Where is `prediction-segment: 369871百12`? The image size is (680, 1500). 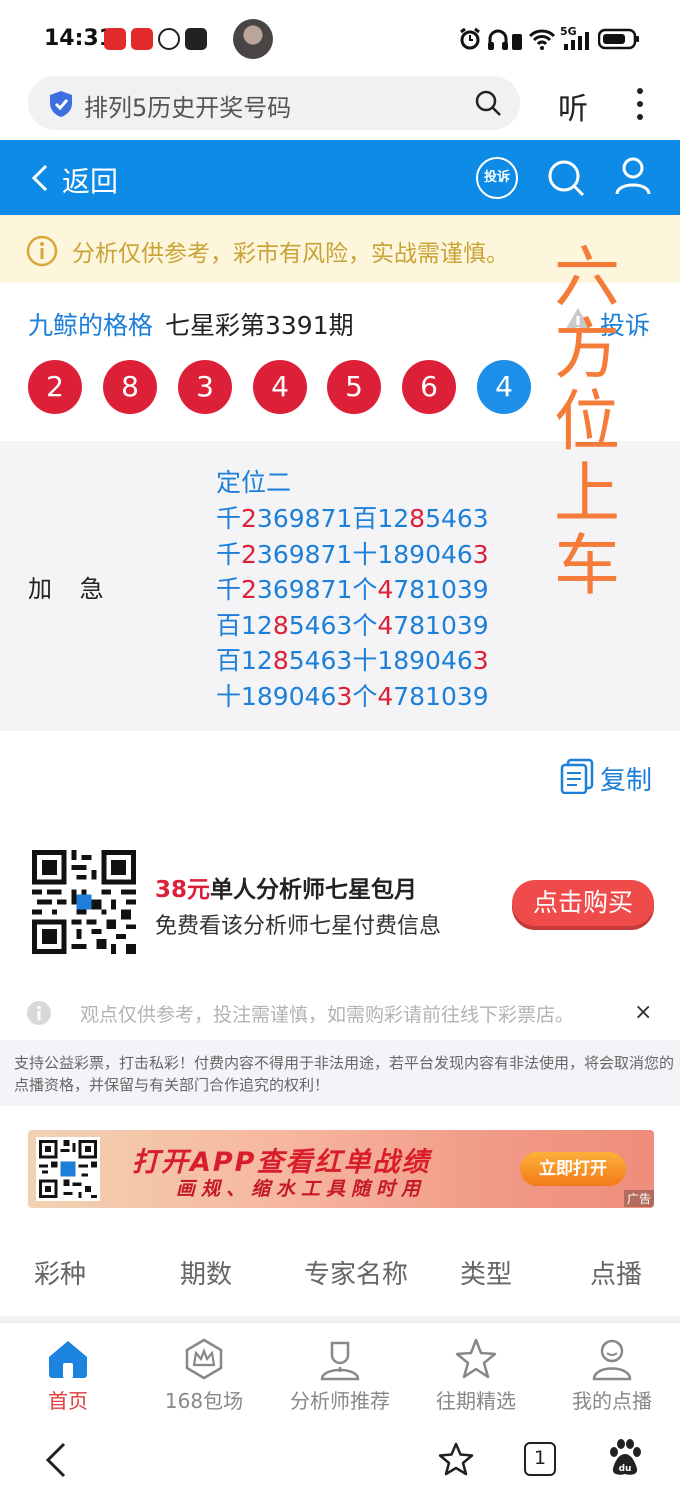
prediction-segment: 369871百12 is located at coordinates (333, 518).